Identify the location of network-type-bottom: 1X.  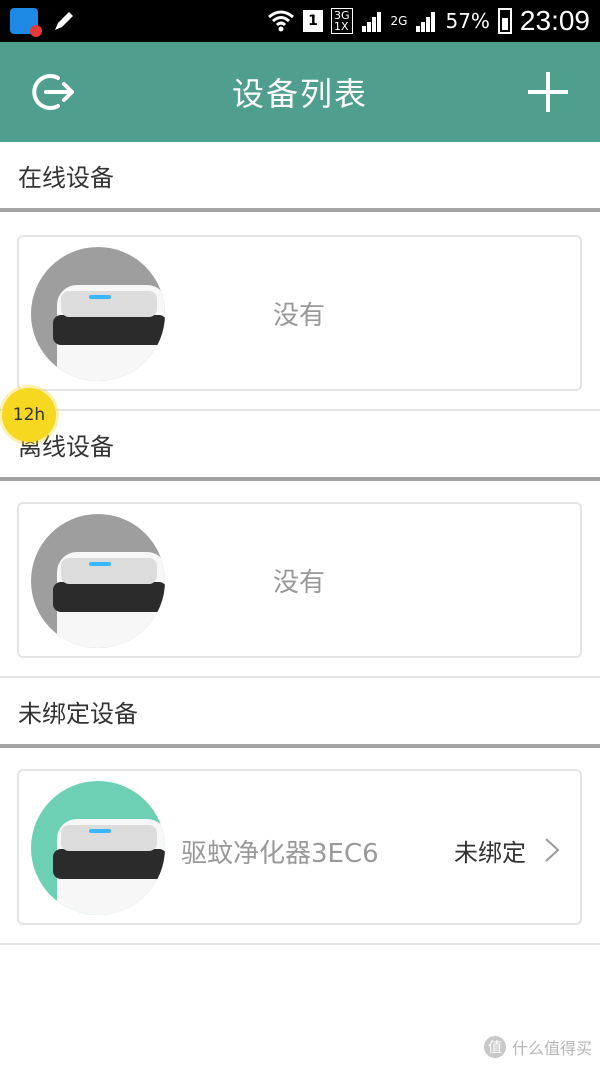
(341, 26).